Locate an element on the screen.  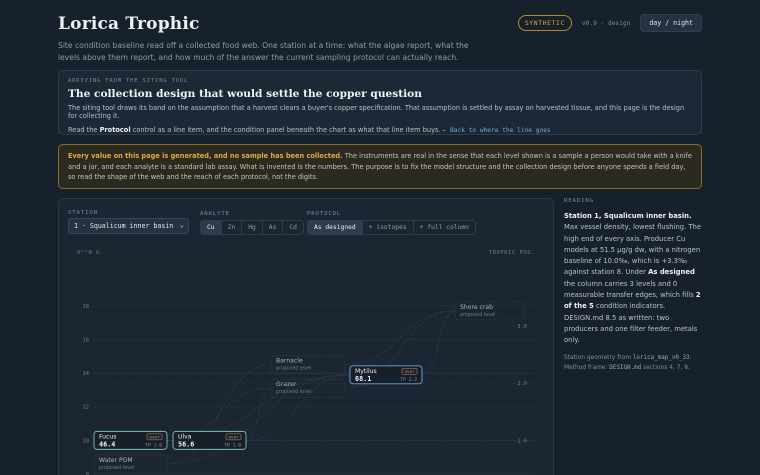
node-name: Shore crab is located at coordinates (476, 307).